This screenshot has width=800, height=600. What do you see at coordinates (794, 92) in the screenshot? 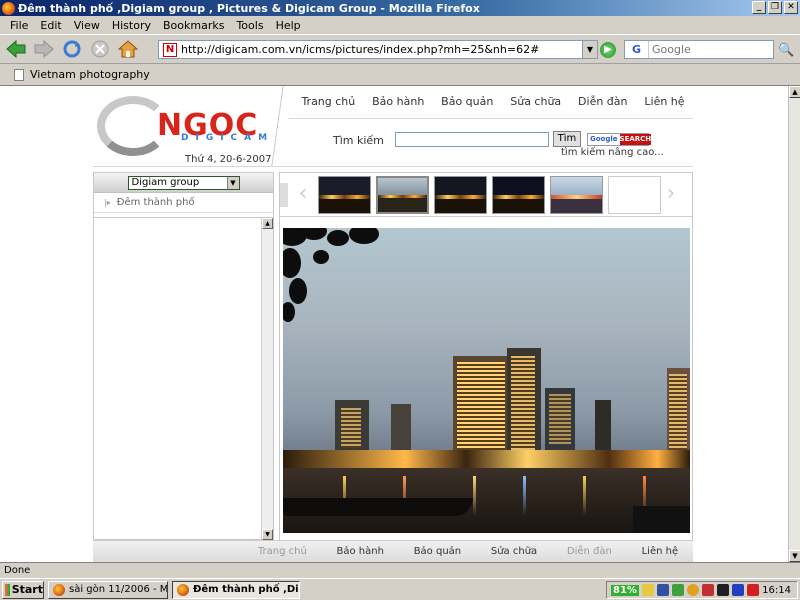
I see `page-scroll-up-icon: ▲` at bounding box center [794, 92].